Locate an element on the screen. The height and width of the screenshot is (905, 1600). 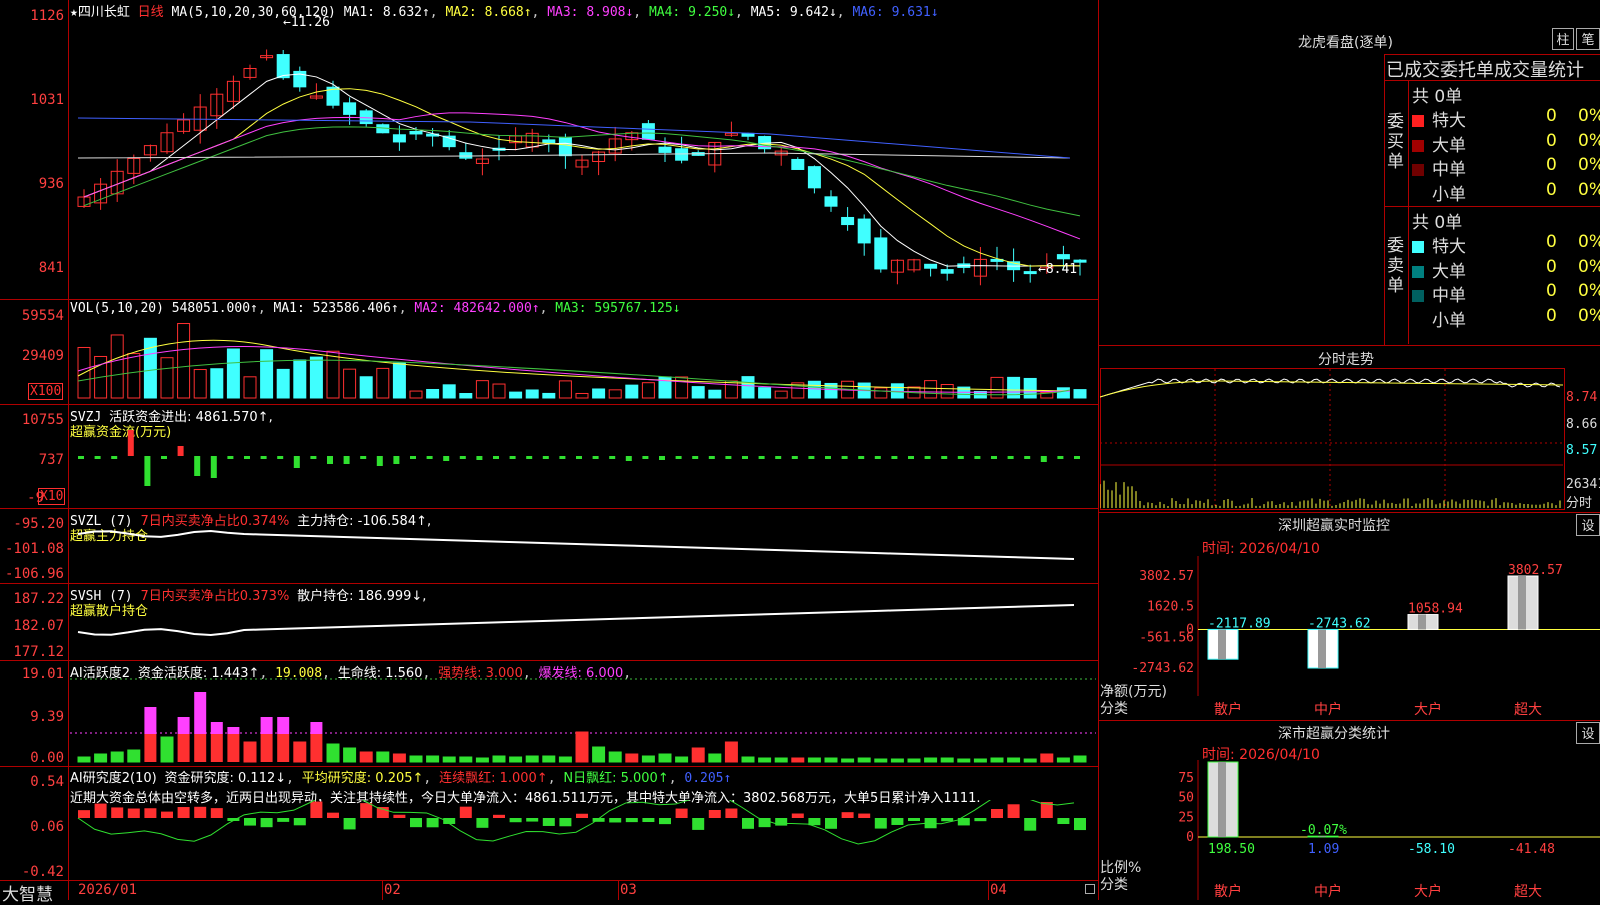
monitor-value-label: -2743.62 is located at coordinates (1339, 623).